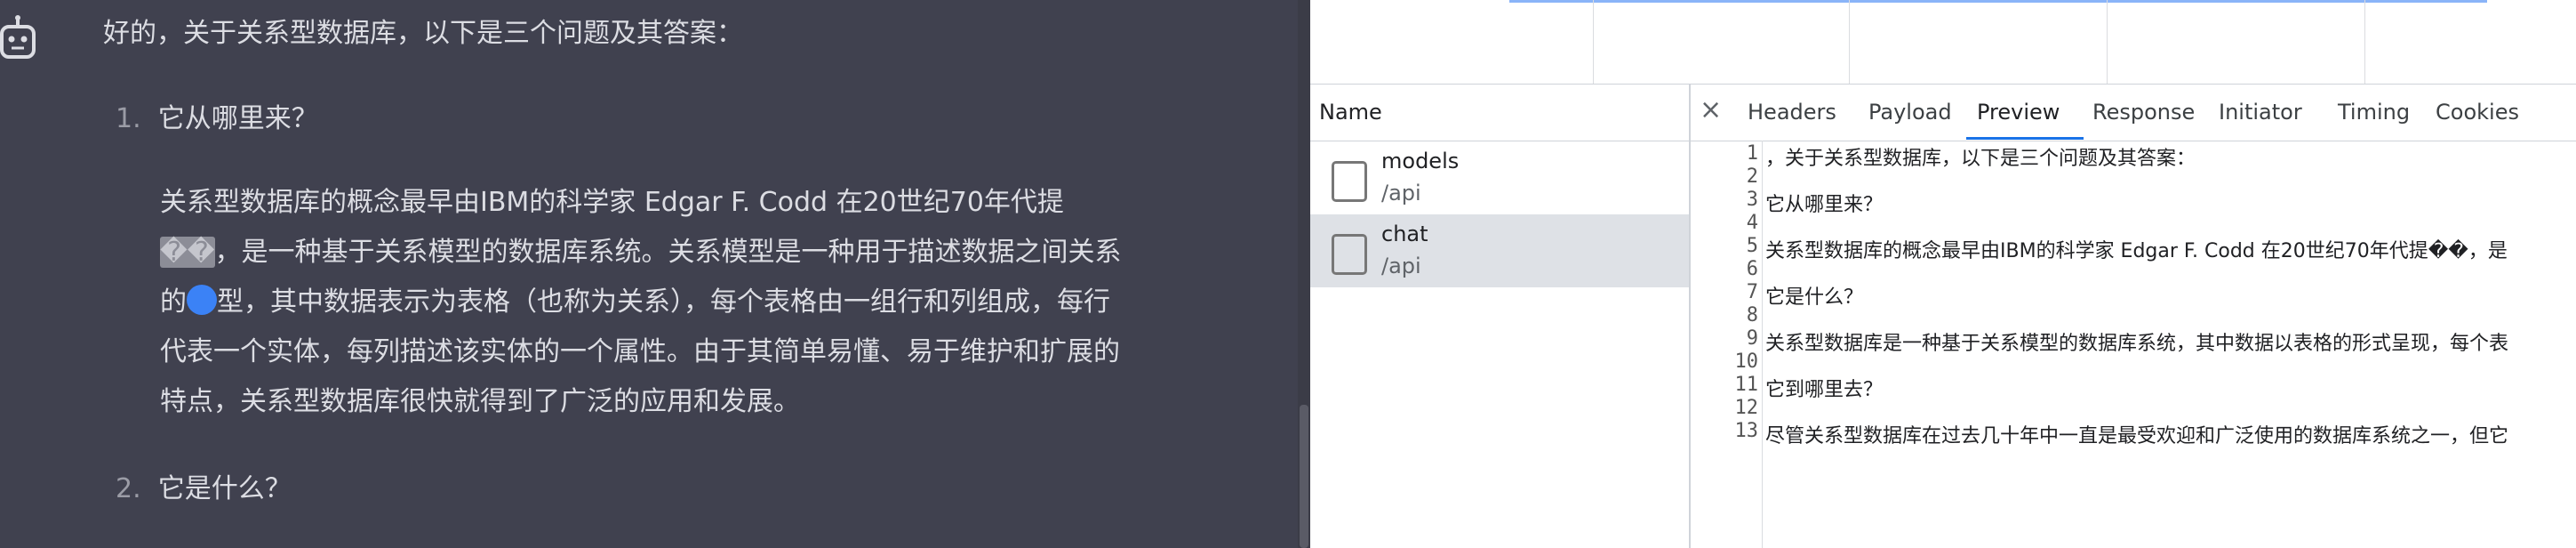 This screenshot has width=2576, height=548. What do you see at coordinates (1824, 390) in the screenshot?
I see `preview-line: 它到哪里去？` at bounding box center [1824, 390].